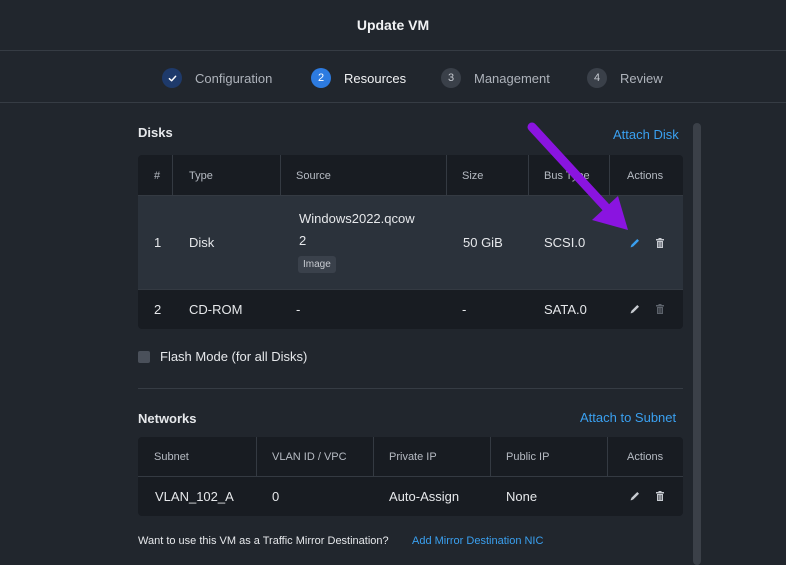  What do you see at coordinates (512, 78) in the screenshot?
I see `step-label: Management` at bounding box center [512, 78].